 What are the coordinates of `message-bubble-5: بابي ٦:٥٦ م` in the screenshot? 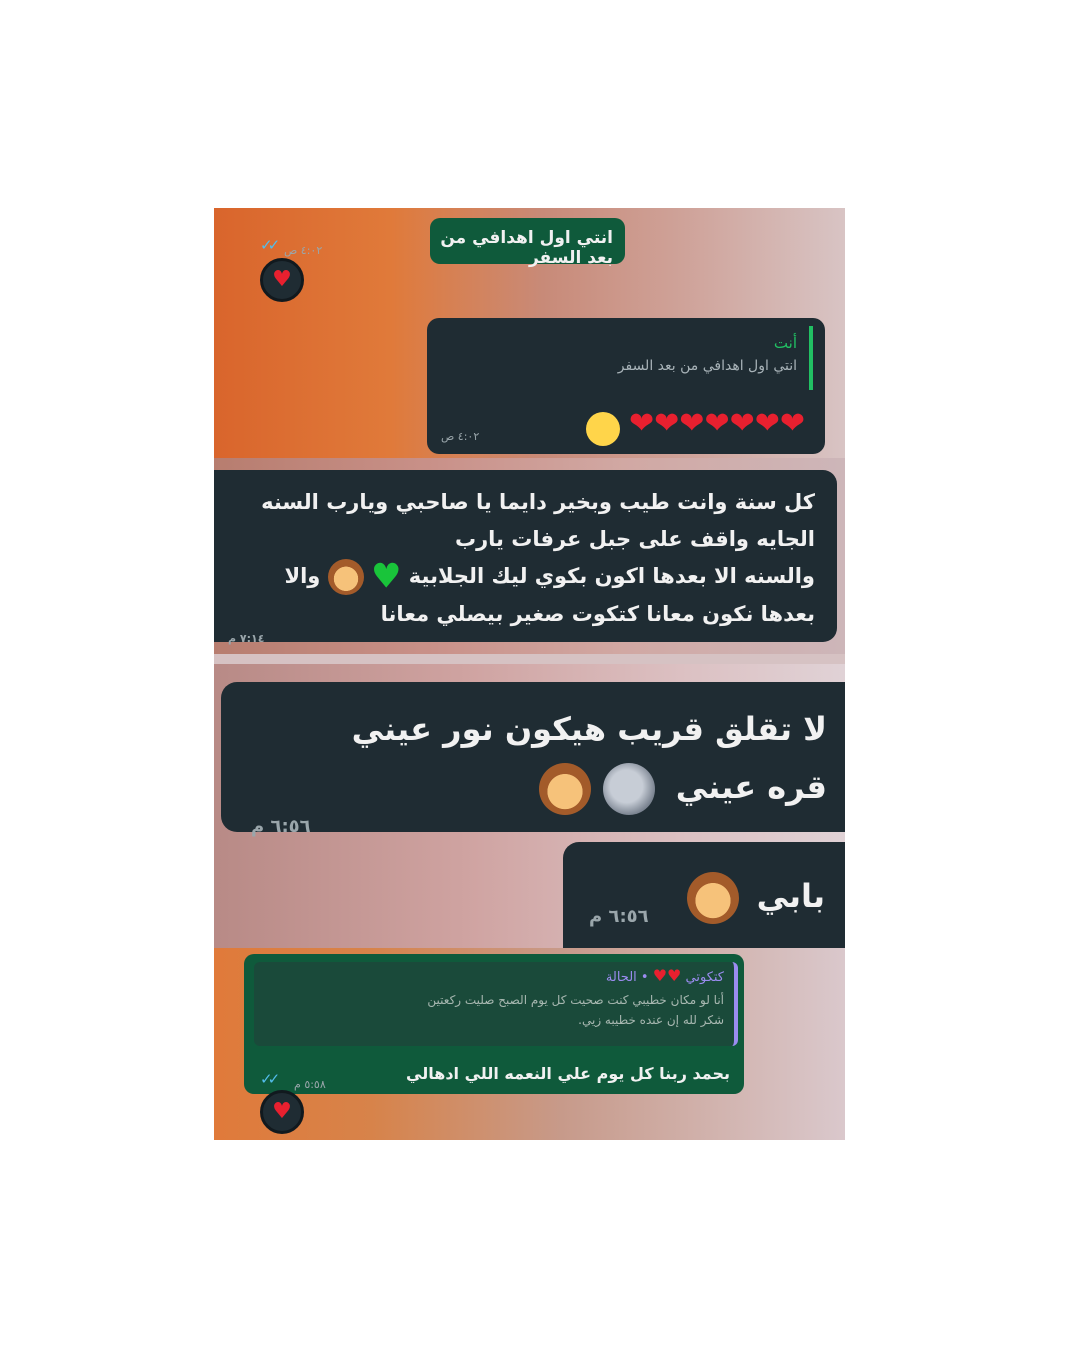 It's located at (704, 895).